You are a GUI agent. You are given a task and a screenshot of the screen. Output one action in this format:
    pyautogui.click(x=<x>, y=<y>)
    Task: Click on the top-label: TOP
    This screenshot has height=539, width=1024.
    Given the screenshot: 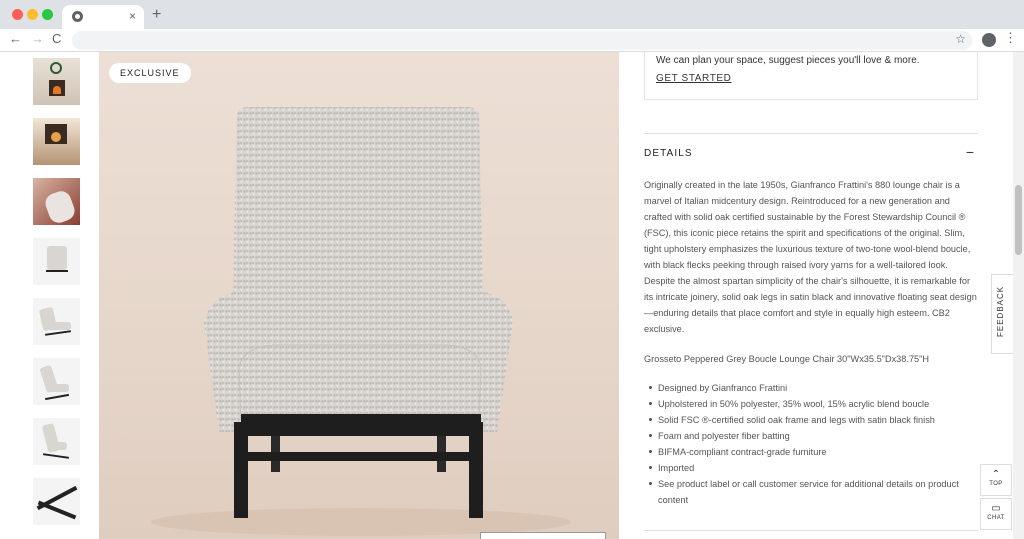 What is the action you would take?
    pyautogui.click(x=996, y=484)
    